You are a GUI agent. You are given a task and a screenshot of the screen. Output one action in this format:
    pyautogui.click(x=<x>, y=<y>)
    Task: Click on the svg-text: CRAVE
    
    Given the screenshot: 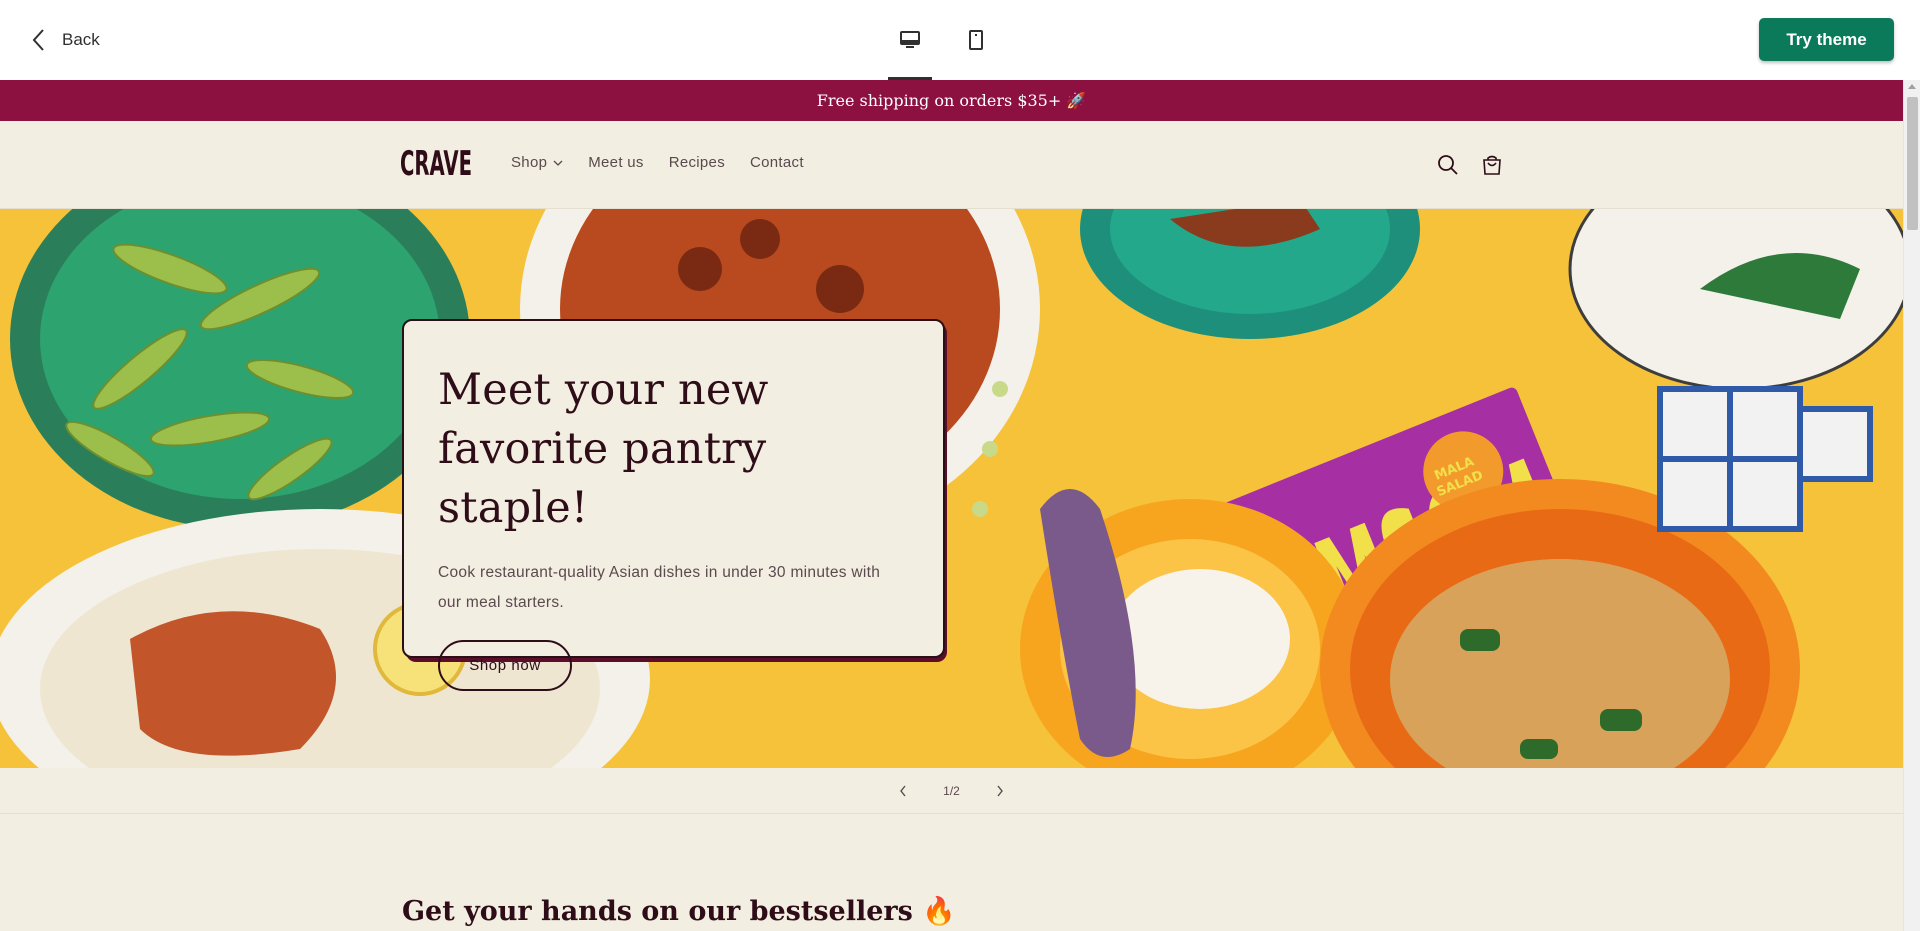 What is the action you would take?
    pyautogui.click(x=436, y=162)
    